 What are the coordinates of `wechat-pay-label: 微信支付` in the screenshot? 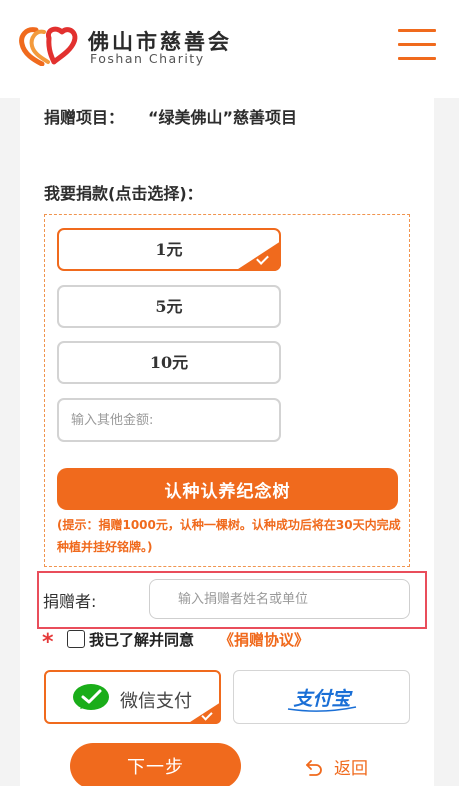 It's located at (156, 701).